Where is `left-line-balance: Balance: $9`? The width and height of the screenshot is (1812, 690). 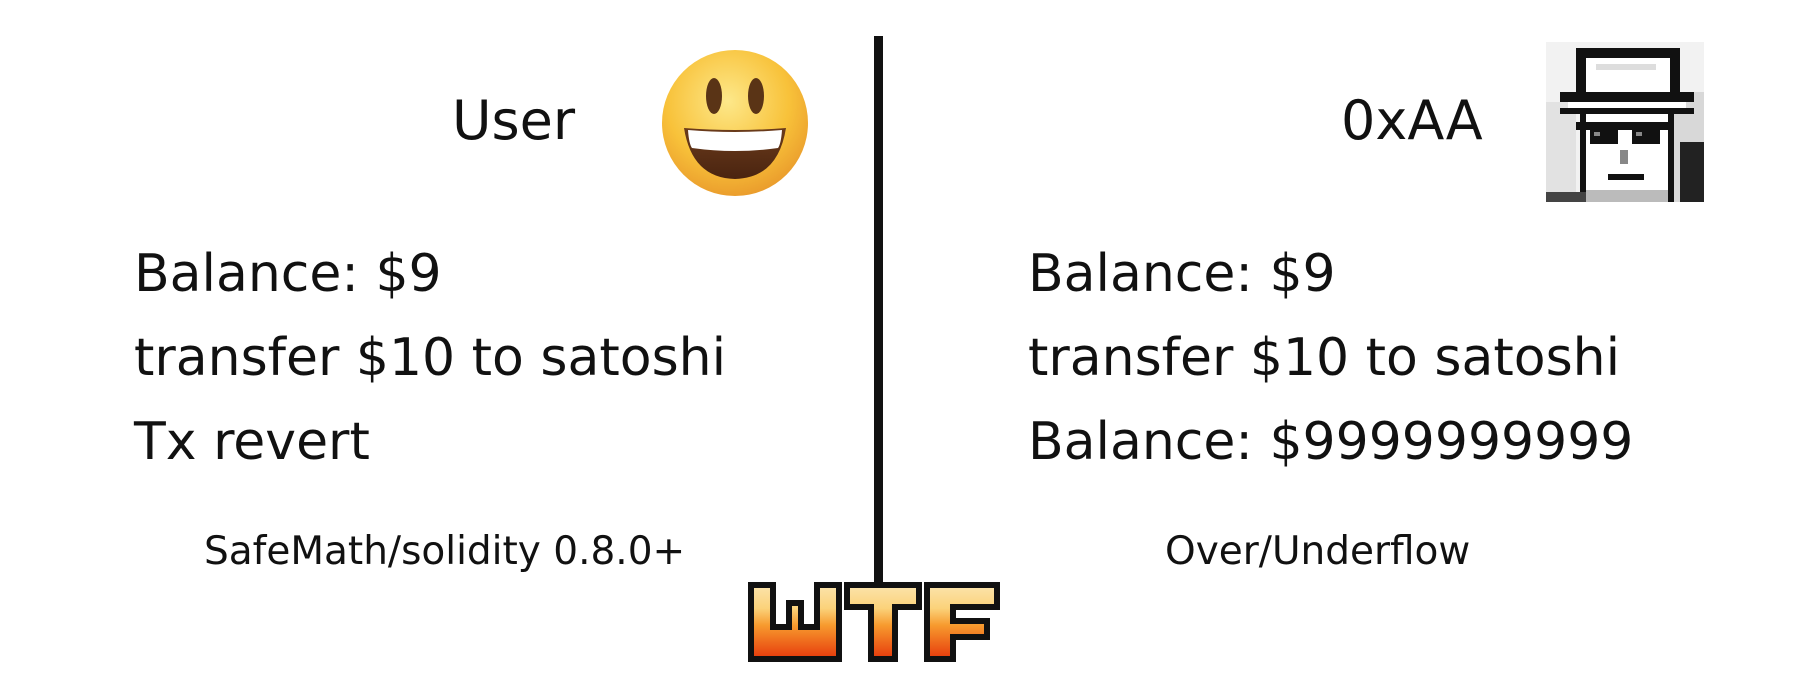 left-line-balance: Balance: $9 is located at coordinates (288, 274).